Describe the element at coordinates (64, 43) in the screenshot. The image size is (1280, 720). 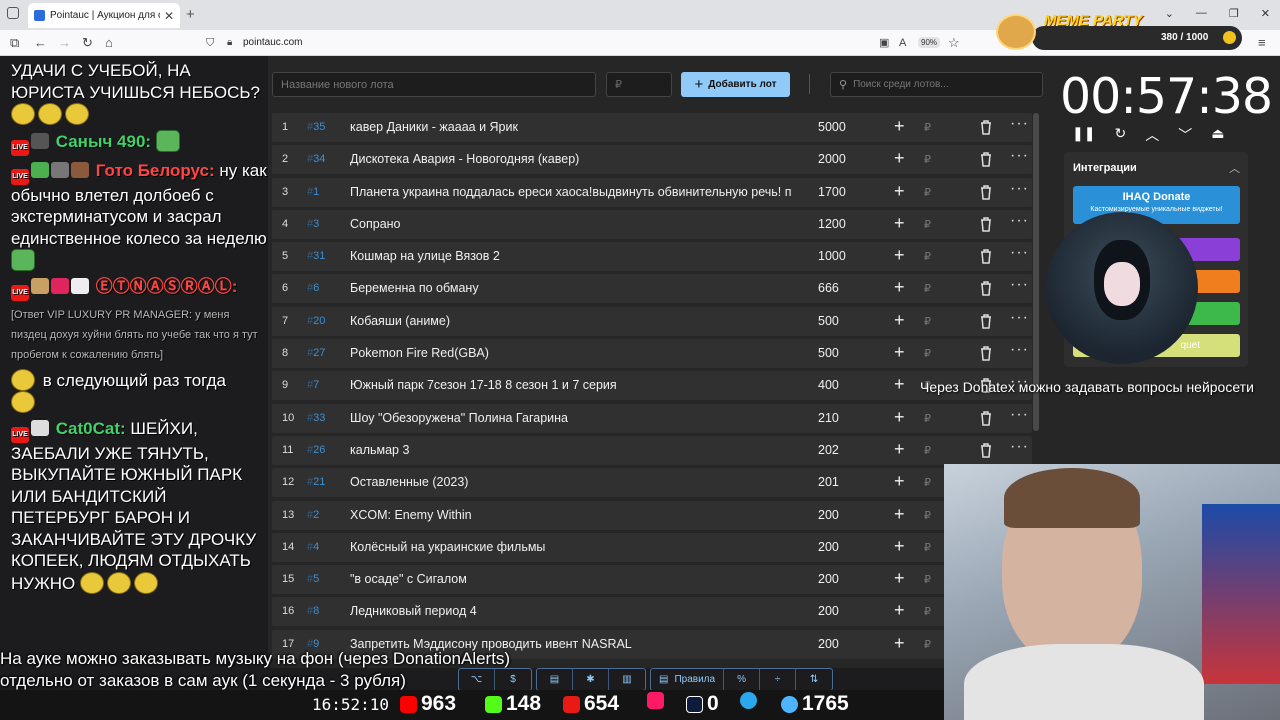
I see `forward-icon: →` at that location.